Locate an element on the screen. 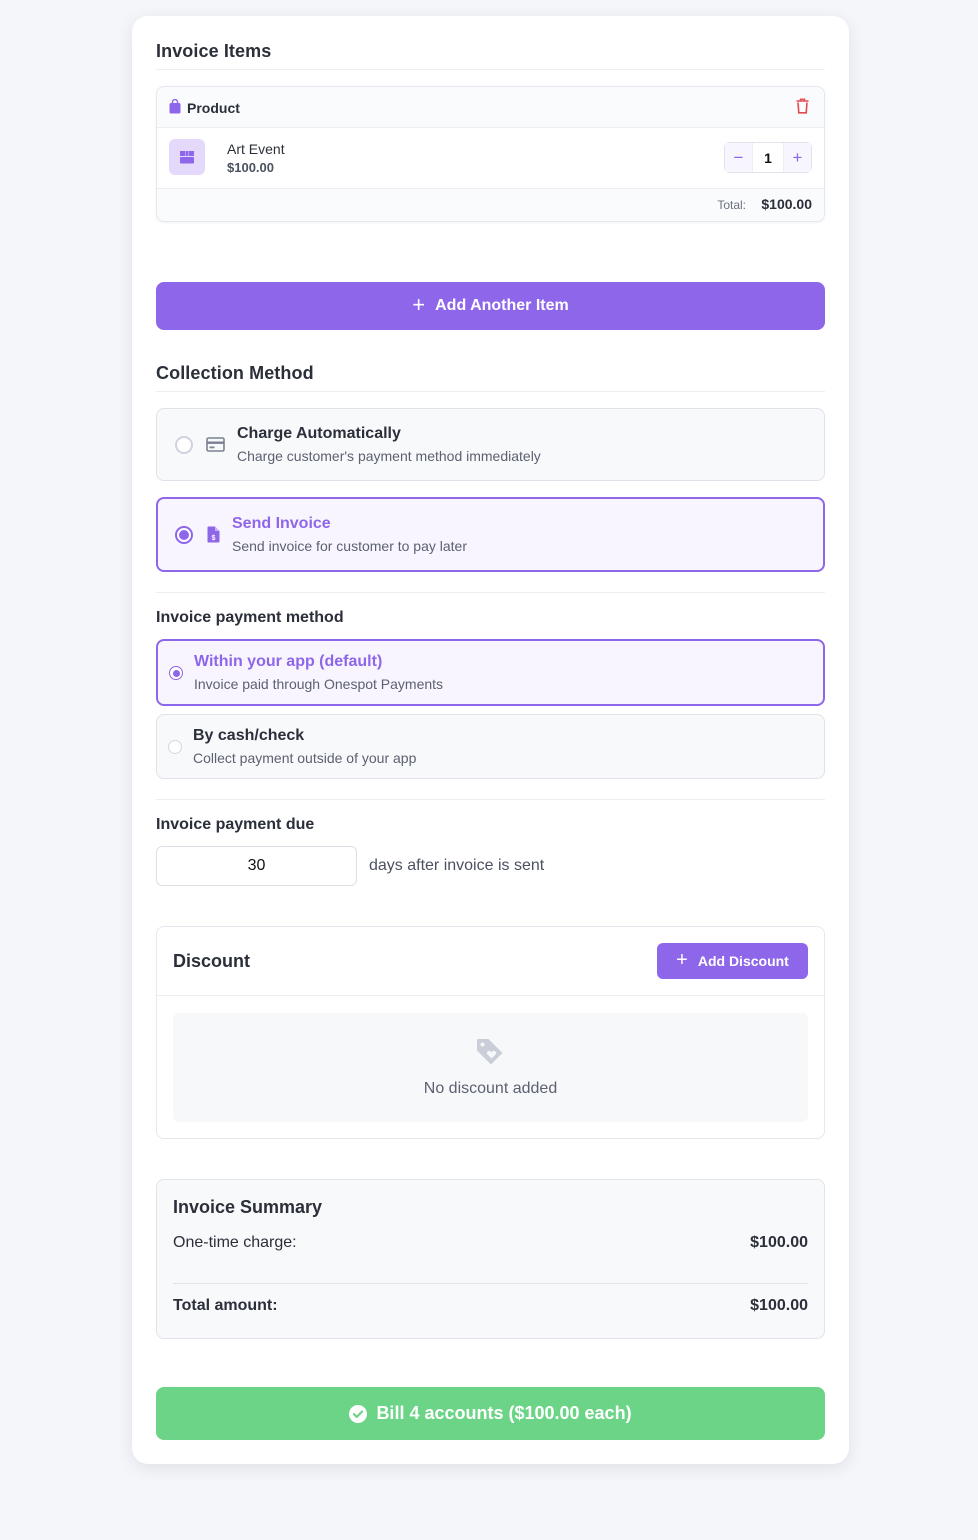 The width and height of the screenshot is (978, 1540). add-discount-button: + Add Discount is located at coordinates (732, 961).